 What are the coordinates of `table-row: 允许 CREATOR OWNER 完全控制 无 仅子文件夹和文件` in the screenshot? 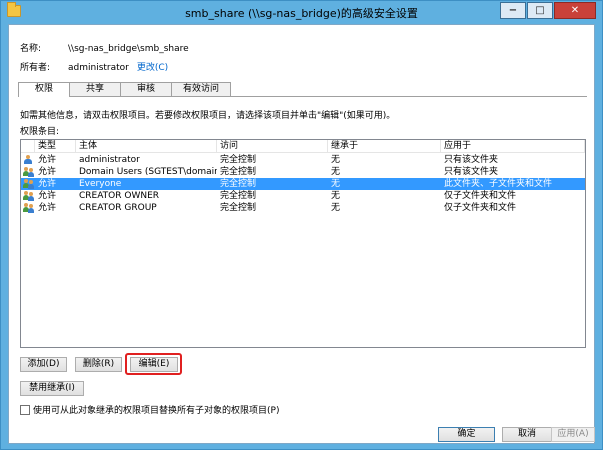 It's located at (303, 196).